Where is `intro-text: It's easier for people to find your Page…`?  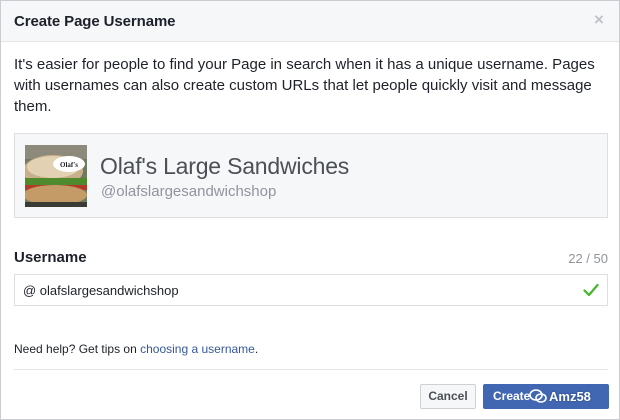
intro-text: It's easier for people to find your Page… is located at coordinates (304, 85).